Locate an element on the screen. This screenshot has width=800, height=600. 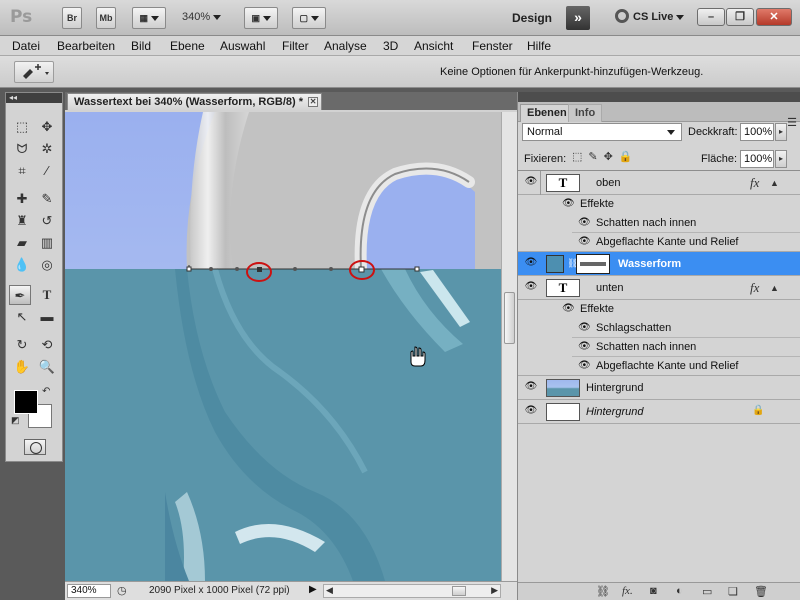
adjustment-layer-icon: ◐ is located at coordinates (679, 591).